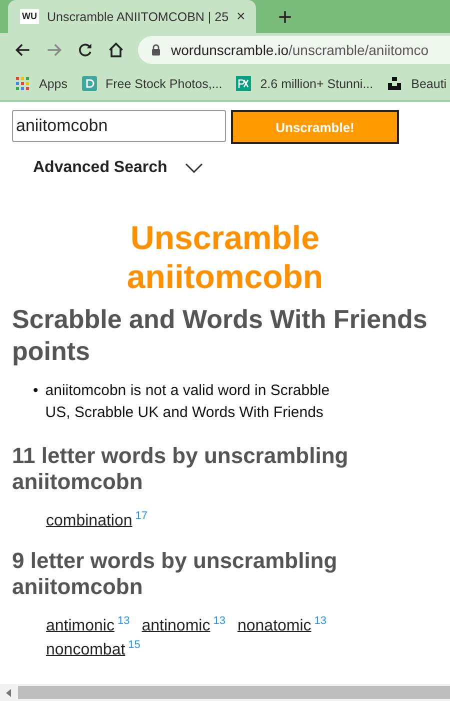  I want to click on lock-icon, so click(156, 50).